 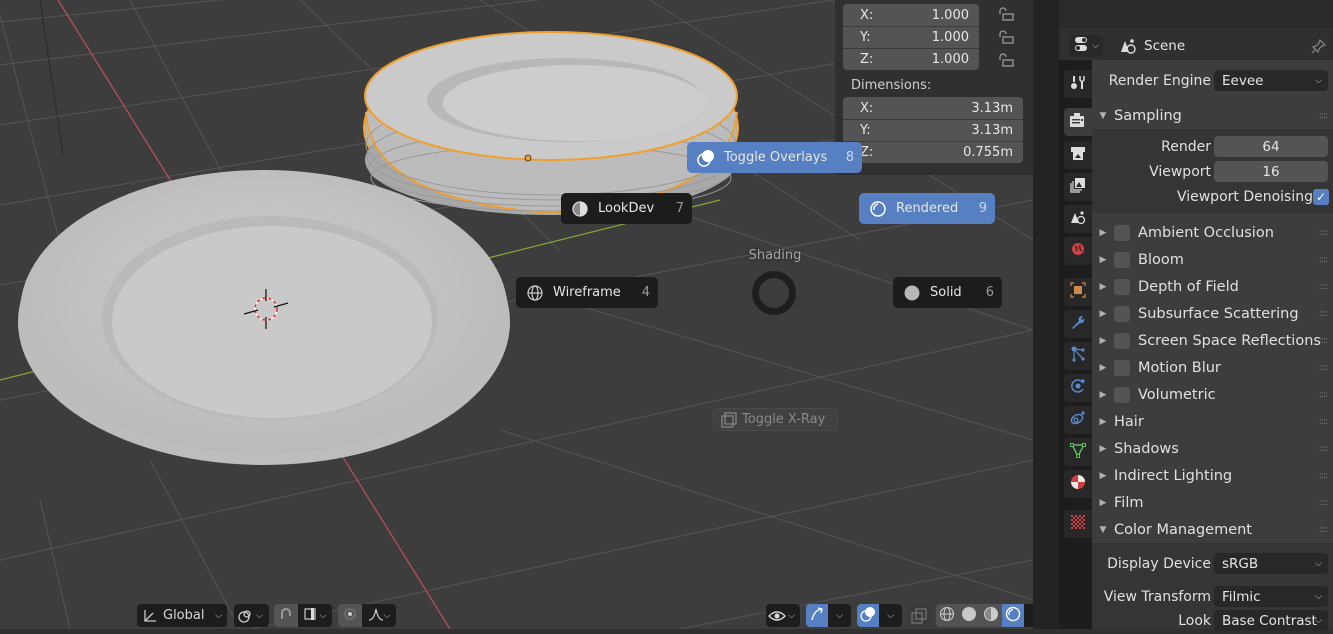 What do you see at coordinates (1086, 45) in the screenshot?
I see `editor-type-dropdown: ⌵` at bounding box center [1086, 45].